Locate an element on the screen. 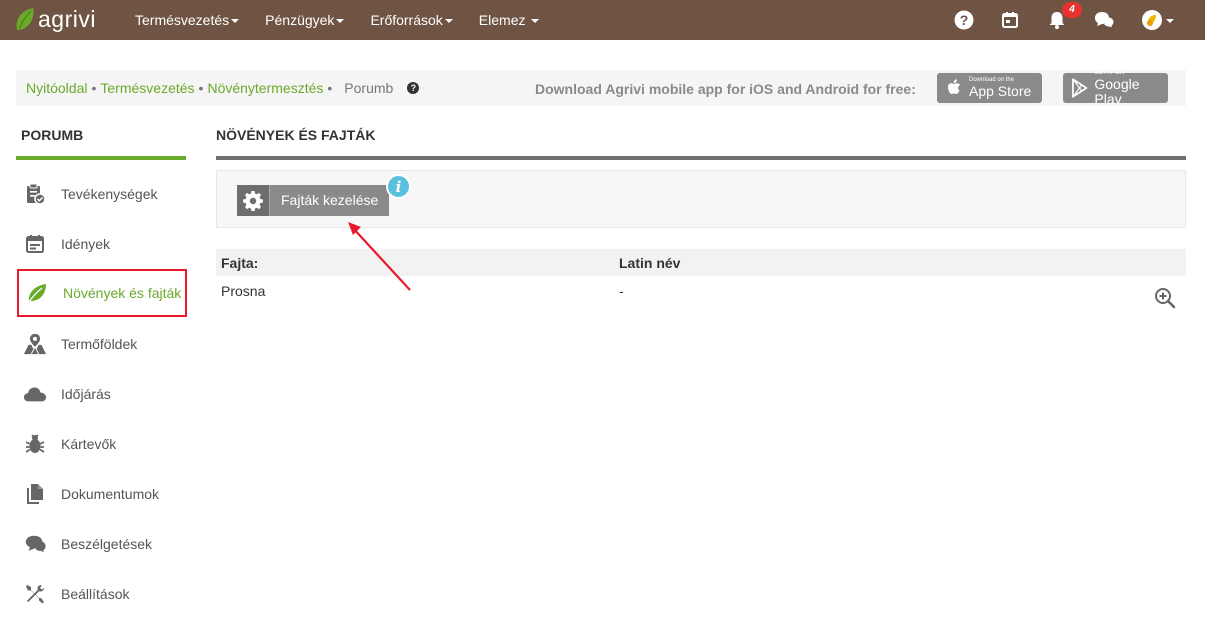  sidebar-item-documents: Dokumentumok is located at coordinates (101, 494).